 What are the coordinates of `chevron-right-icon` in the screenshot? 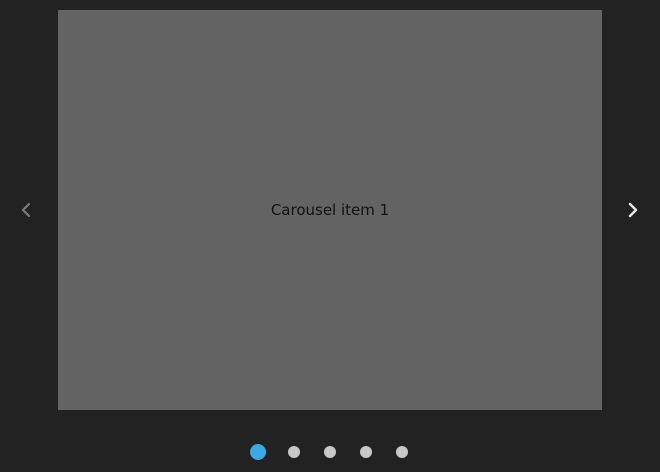 It's located at (633, 210).